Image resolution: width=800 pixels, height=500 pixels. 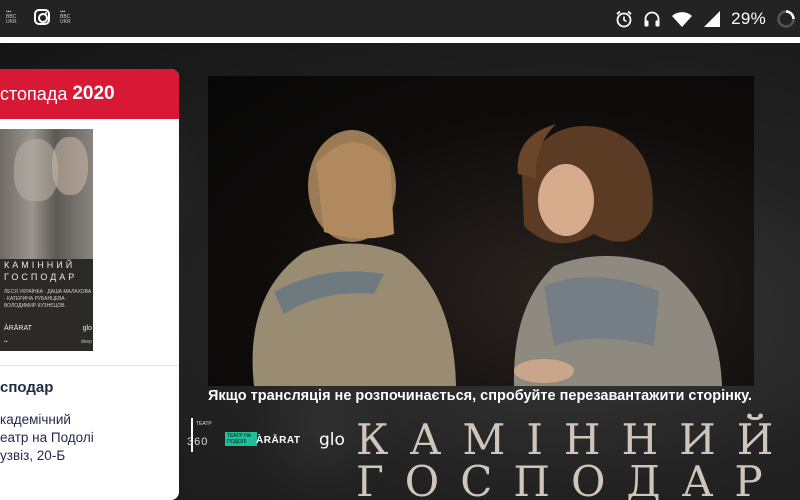 What do you see at coordinates (712, 19) in the screenshot?
I see `cell-signal-icon` at bounding box center [712, 19].